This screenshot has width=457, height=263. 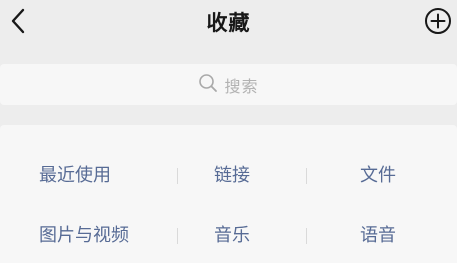 I want to click on plus-circle-icon, so click(x=438, y=23).